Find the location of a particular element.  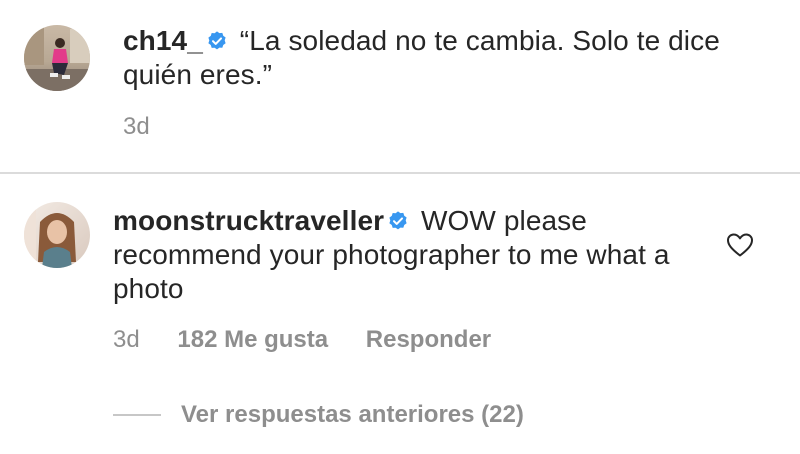

replies-line-divider is located at coordinates (137, 415).